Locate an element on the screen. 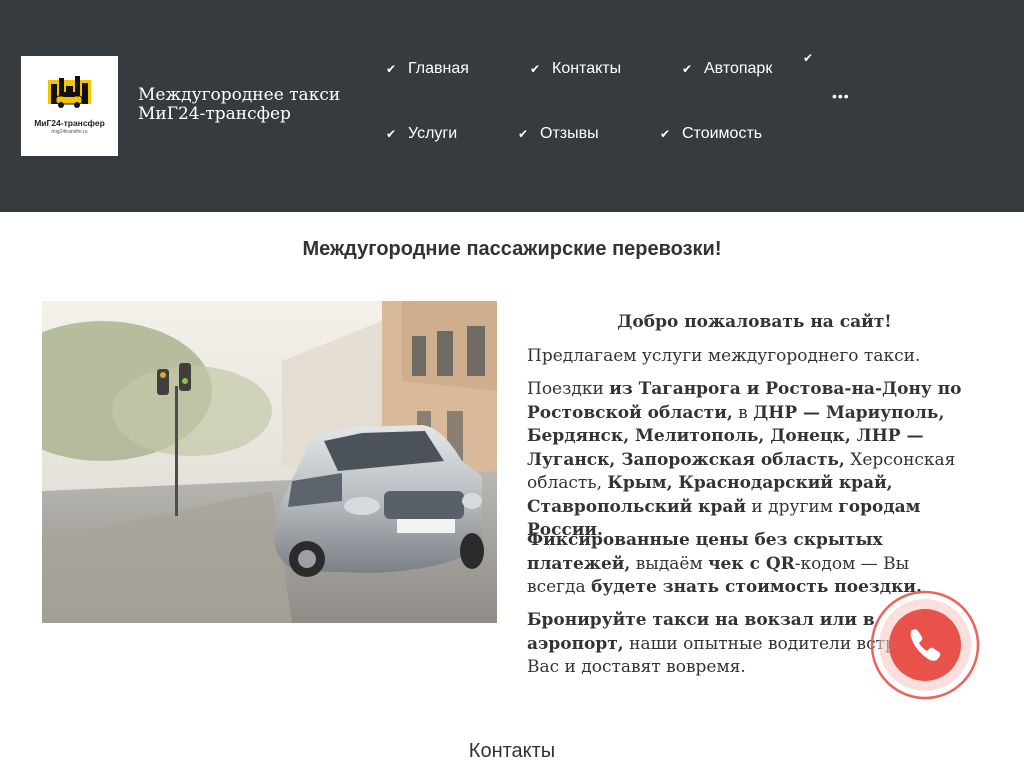  nav-item-home: ✔ Главная is located at coordinates (427, 69).